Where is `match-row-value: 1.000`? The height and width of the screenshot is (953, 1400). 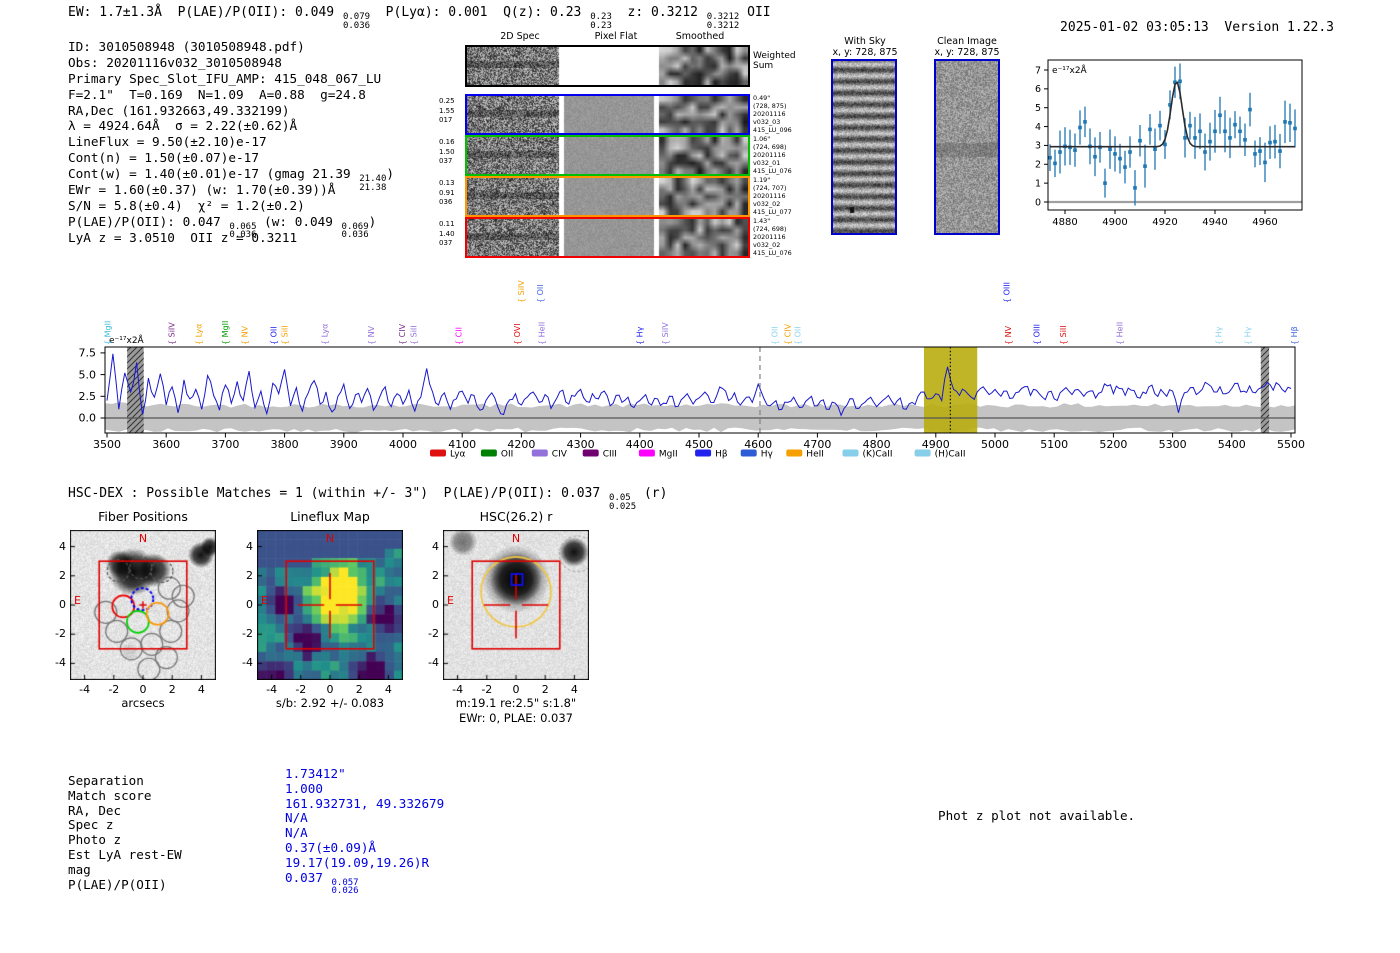 match-row-value: 1.000 is located at coordinates (304, 788).